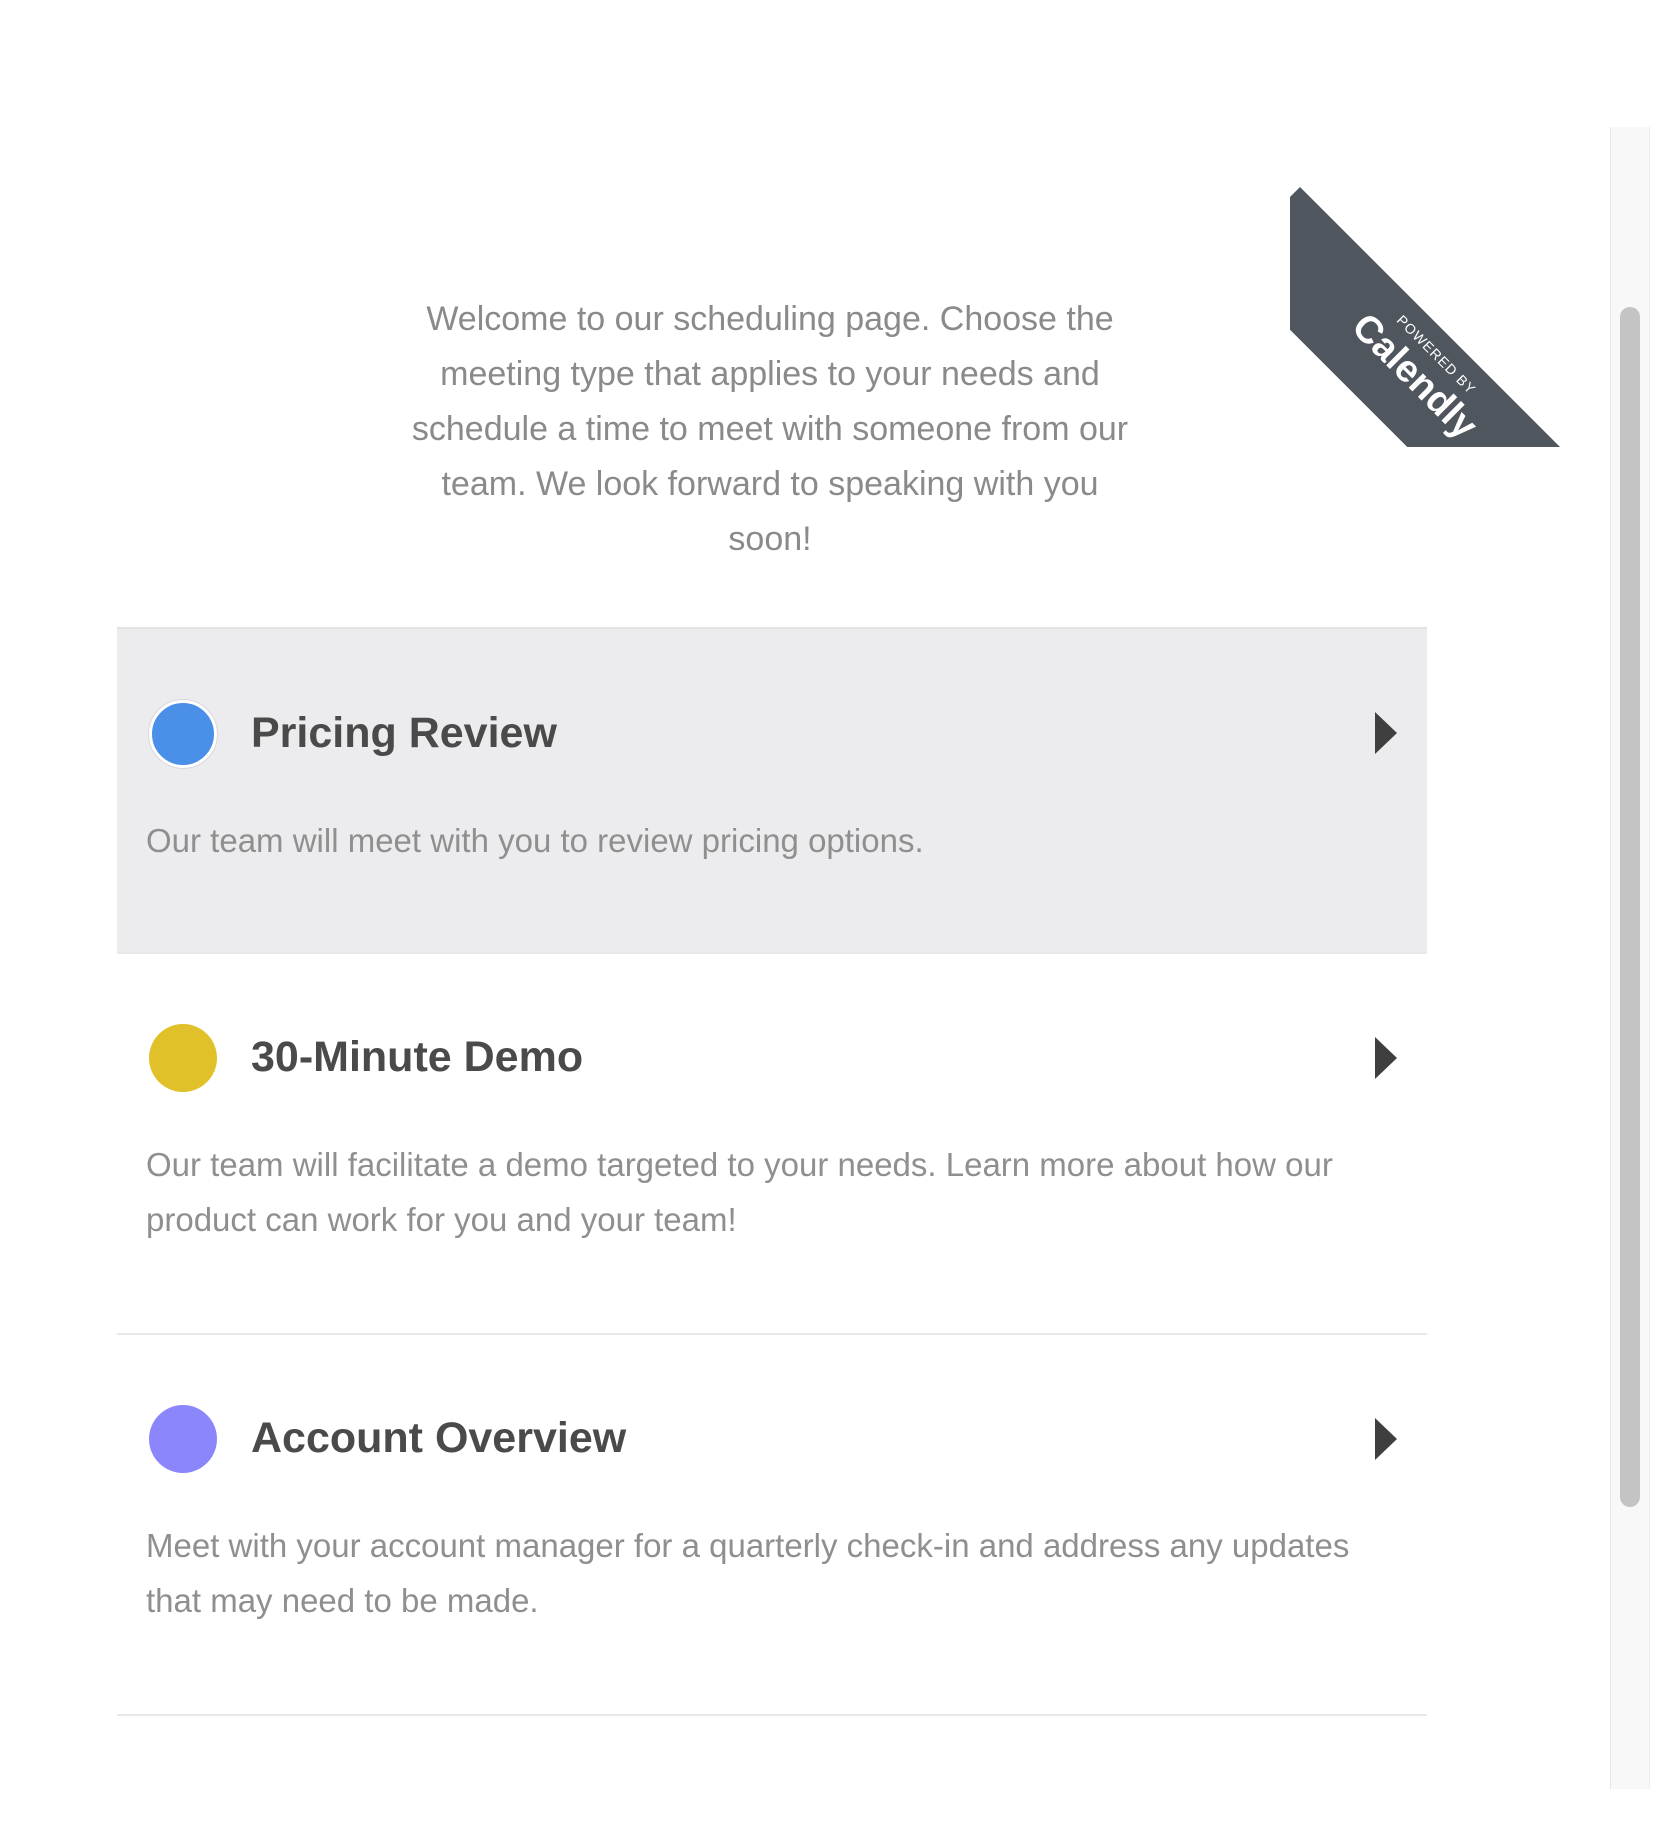 This screenshot has height=1839, width=1668. What do you see at coordinates (417, 1057) in the screenshot?
I see `event-title: 30-Minute Demo` at bounding box center [417, 1057].